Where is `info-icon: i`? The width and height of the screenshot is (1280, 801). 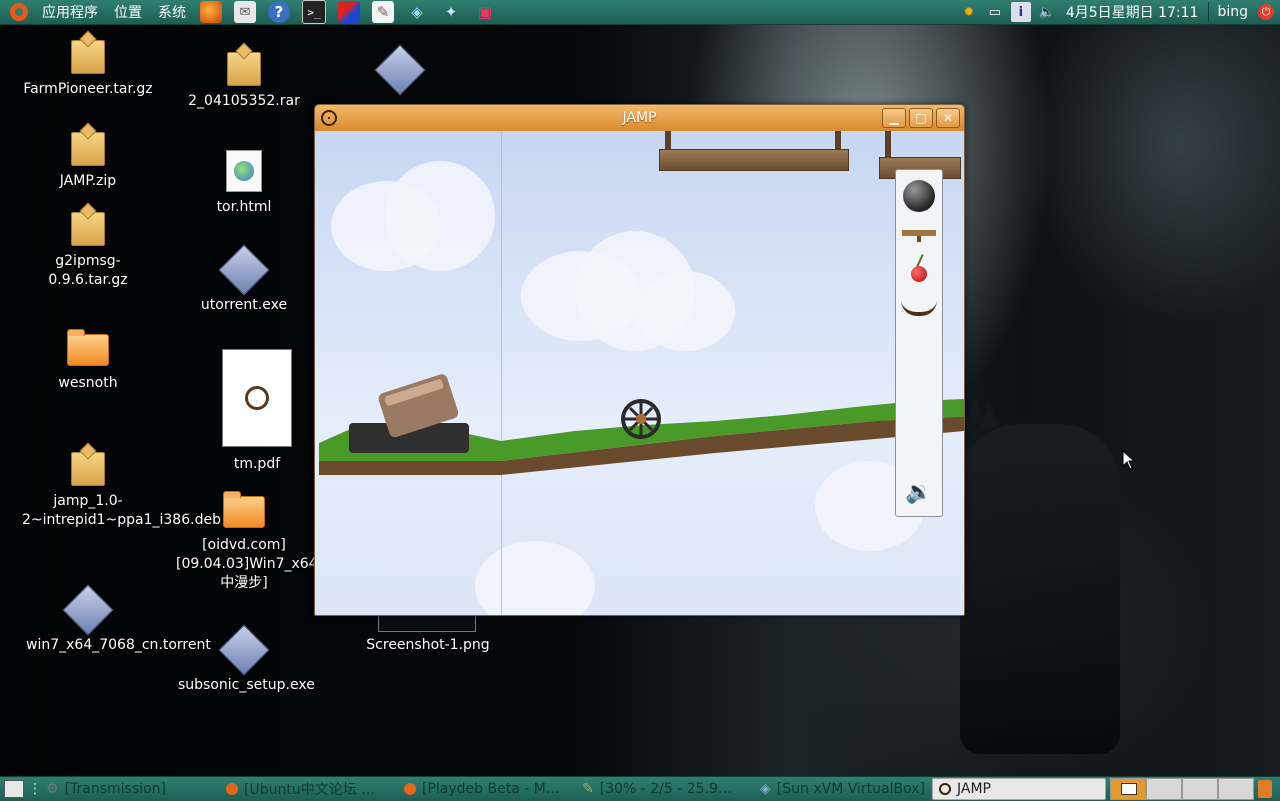
info-icon: i is located at coordinates (1020, 12).